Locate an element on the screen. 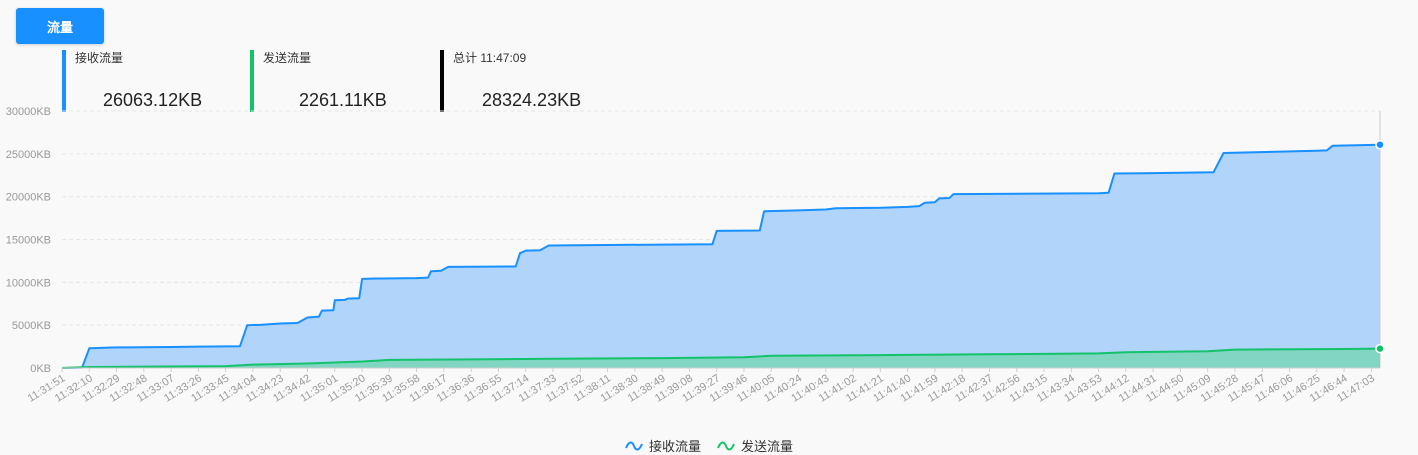 This screenshot has width=1418, height=455. y-tick-label: 10000KB is located at coordinates (28, 283).